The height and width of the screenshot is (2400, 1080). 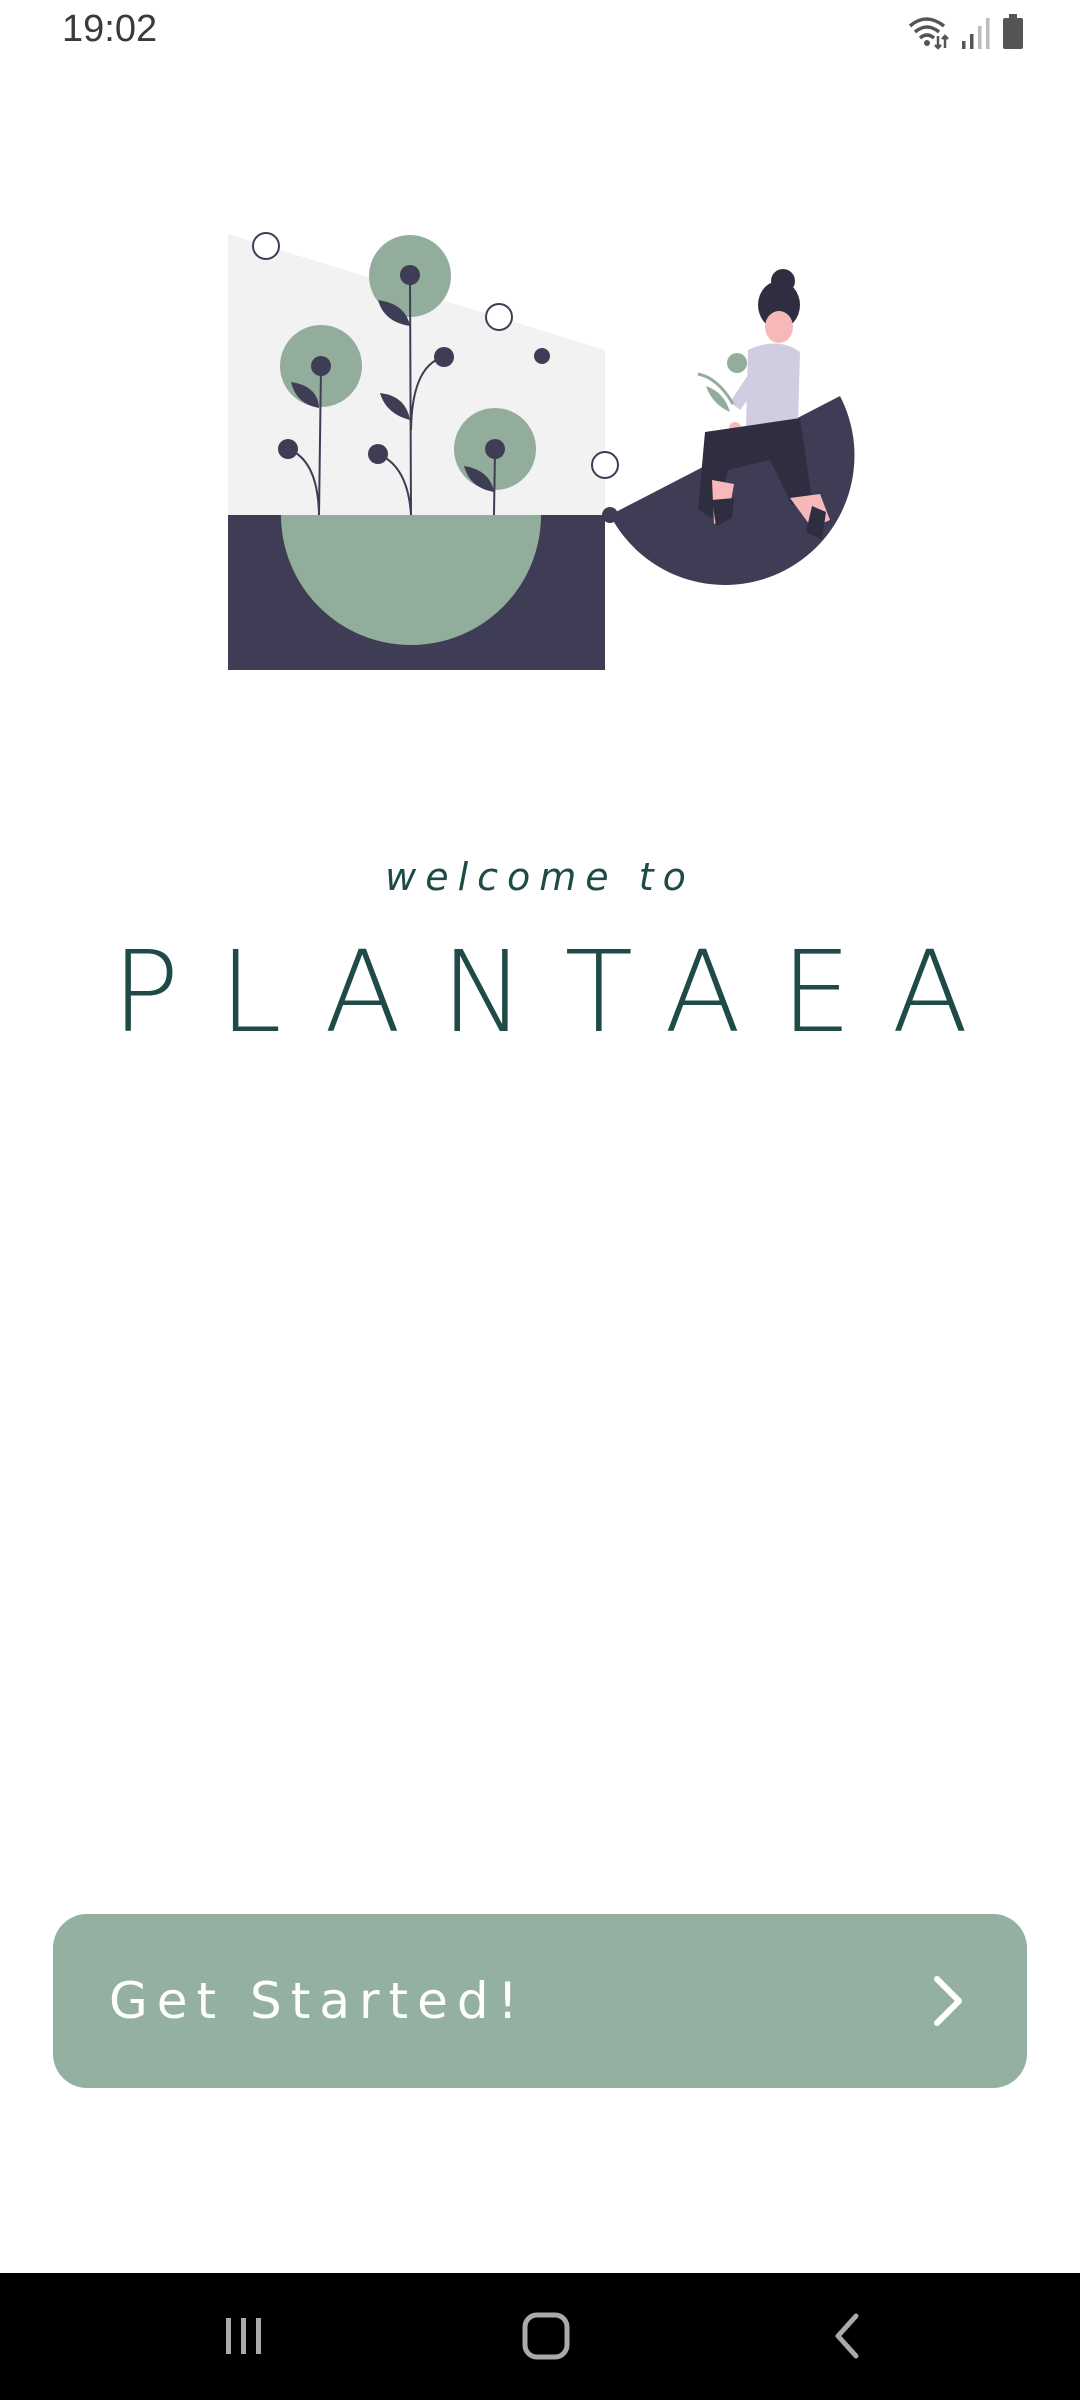 What do you see at coordinates (560, 993) in the screenshot?
I see `app-title: PLANTAEA` at bounding box center [560, 993].